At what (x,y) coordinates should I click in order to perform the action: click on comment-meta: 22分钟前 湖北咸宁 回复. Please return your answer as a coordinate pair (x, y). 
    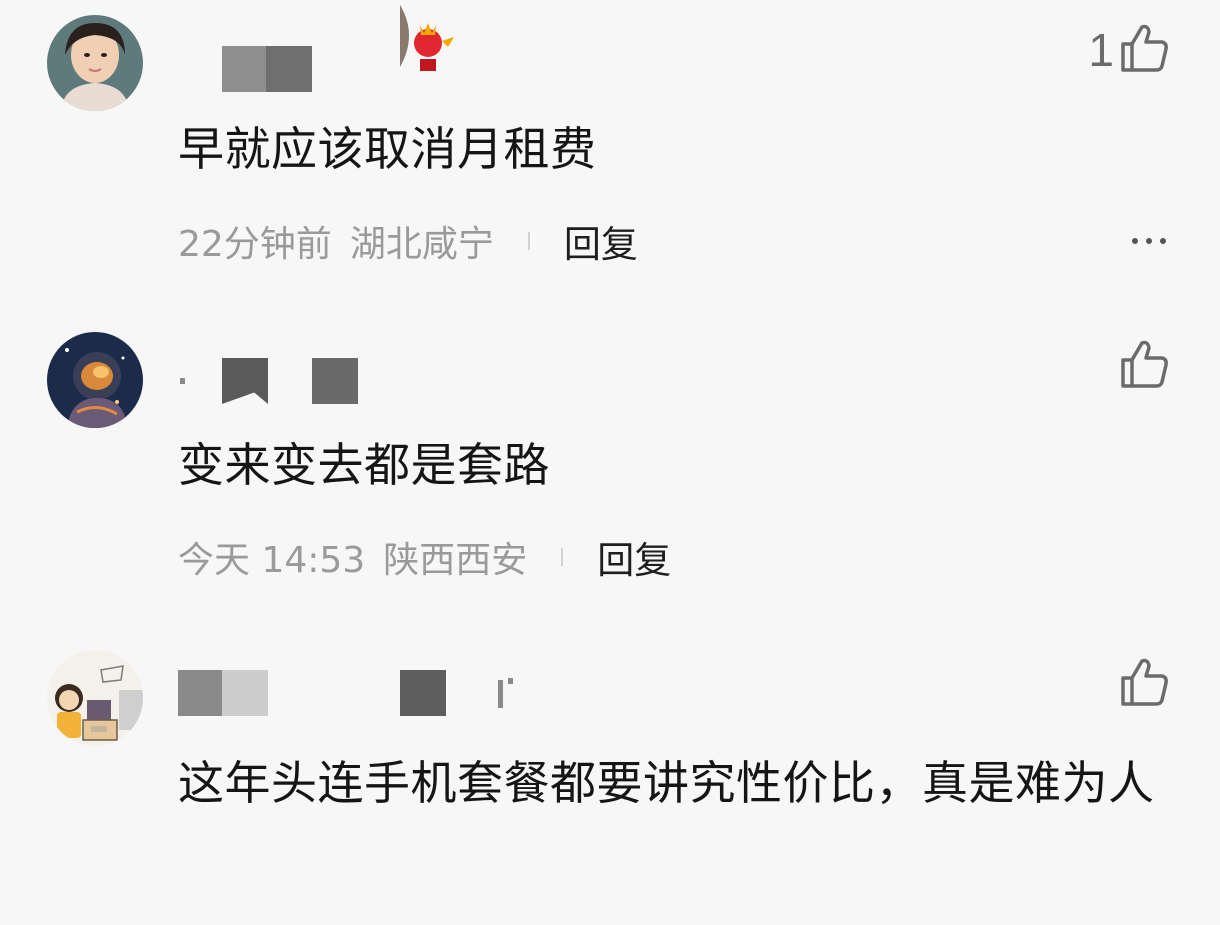
    Looking at the image, I should click on (408, 241).